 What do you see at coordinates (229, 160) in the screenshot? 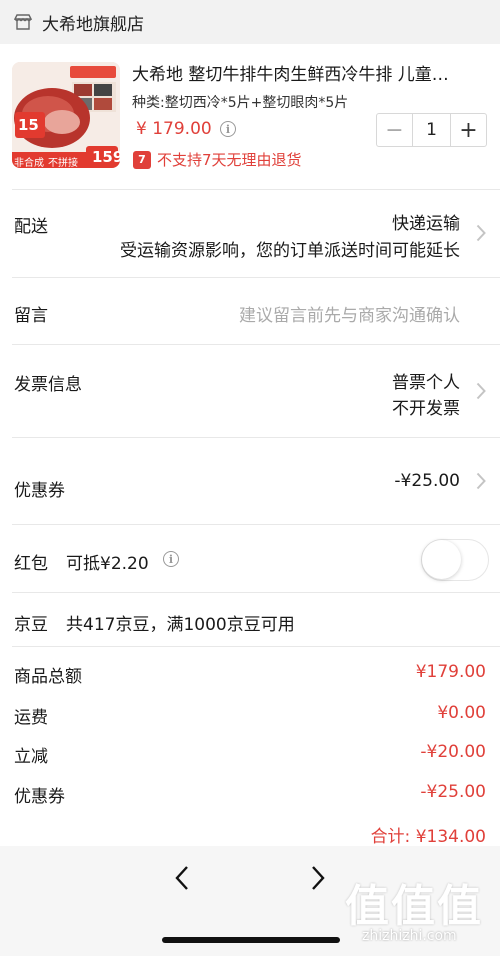
I see `no-return-text: 不支持7天无理由退货` at bounding box center [229, 160].